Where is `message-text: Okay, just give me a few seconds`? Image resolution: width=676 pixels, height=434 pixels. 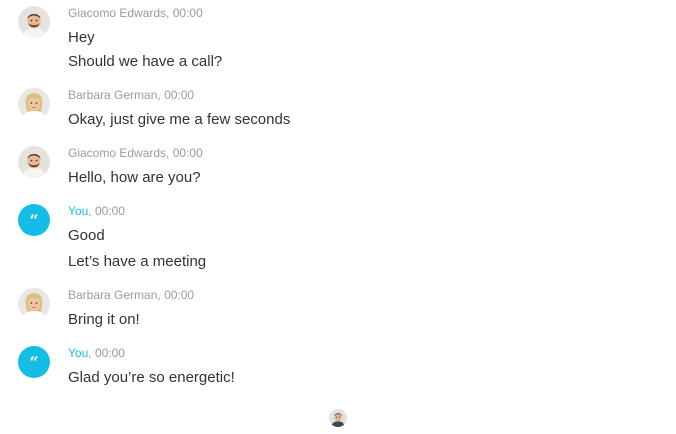 message-text: Okay, just give me a few seconds is located at coordinates (179, 119).